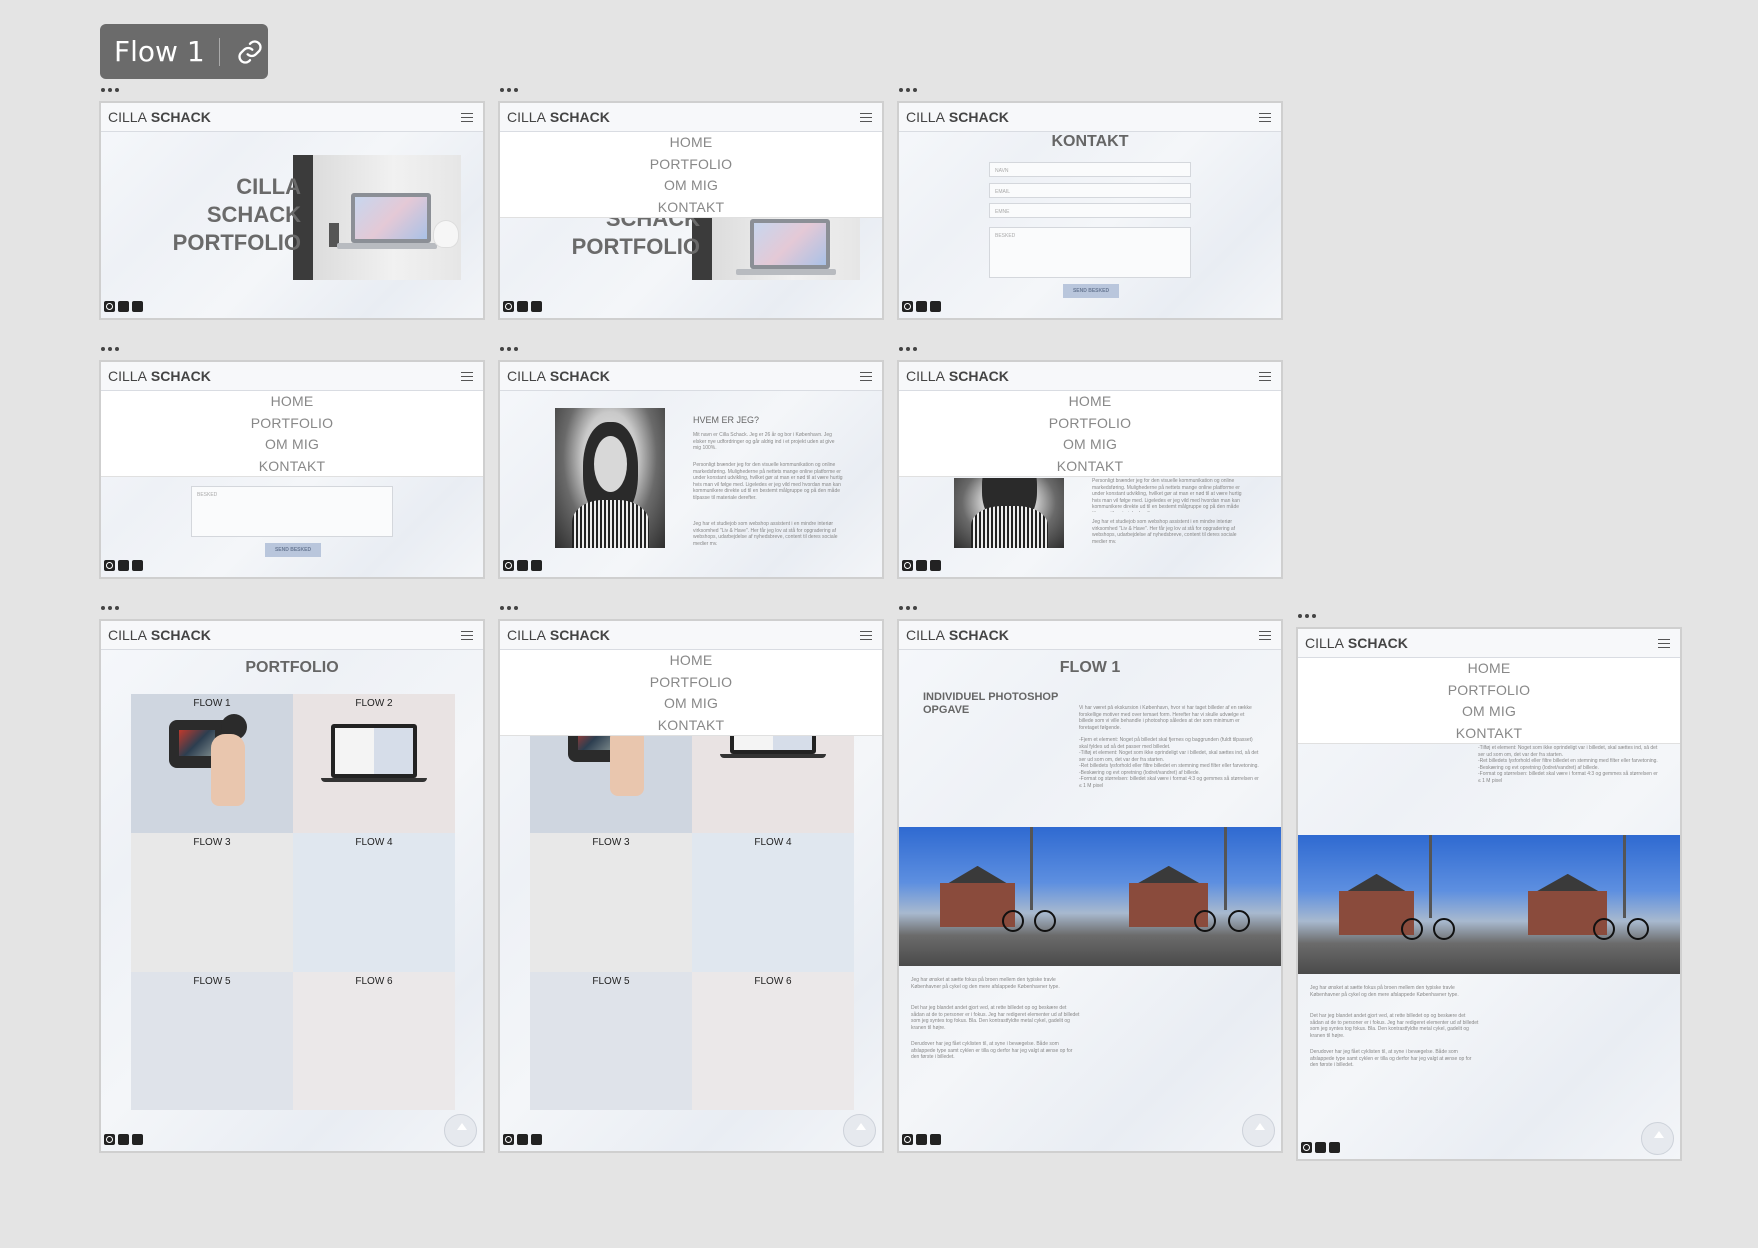 Image resolution: width=1758 pixels, height=1248 pixels. What do you see at coordinates (1090, 190) in the screenshot?
I see `email-field: EMAIL` at bounding box center [1090, 190].